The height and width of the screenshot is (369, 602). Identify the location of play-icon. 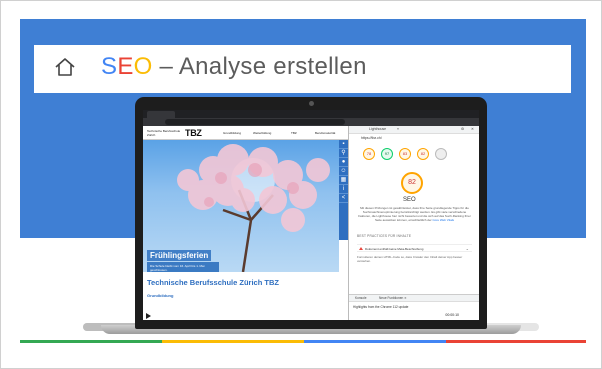
(148, 316).